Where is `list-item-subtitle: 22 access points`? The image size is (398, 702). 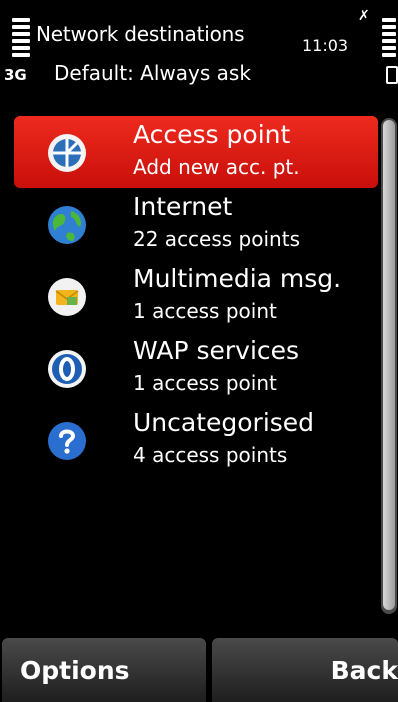 list-item-subtitle: 22 access points is located at coordinates (216, 239).